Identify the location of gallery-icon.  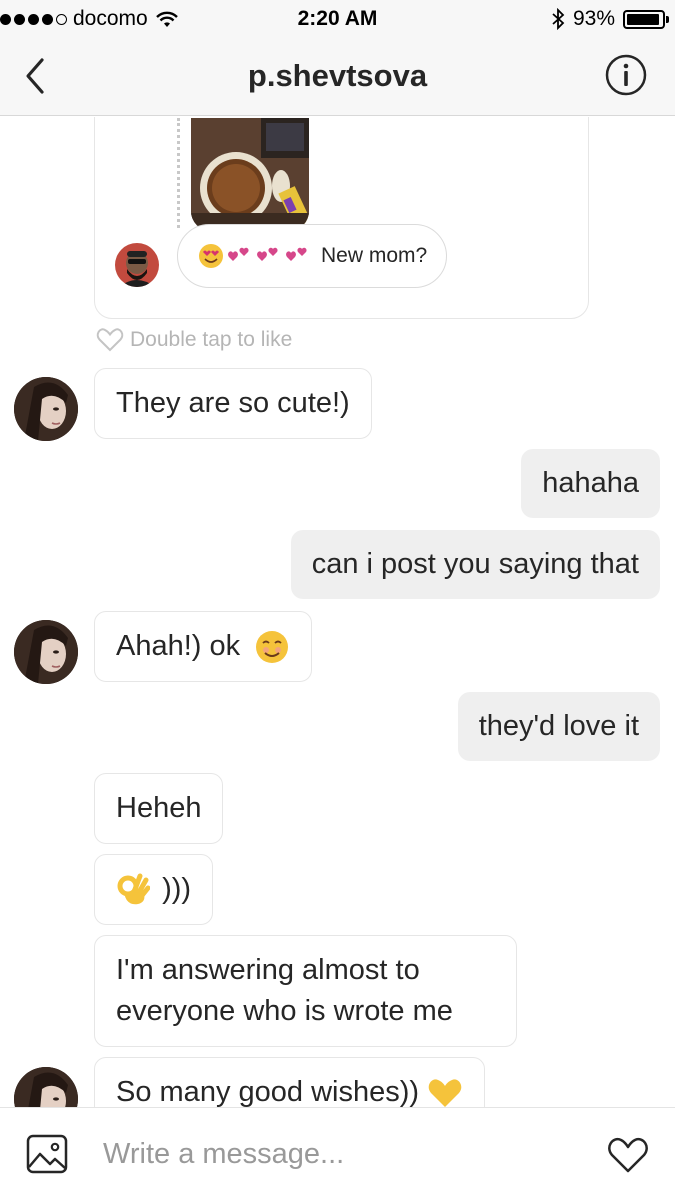
(47, 1154).